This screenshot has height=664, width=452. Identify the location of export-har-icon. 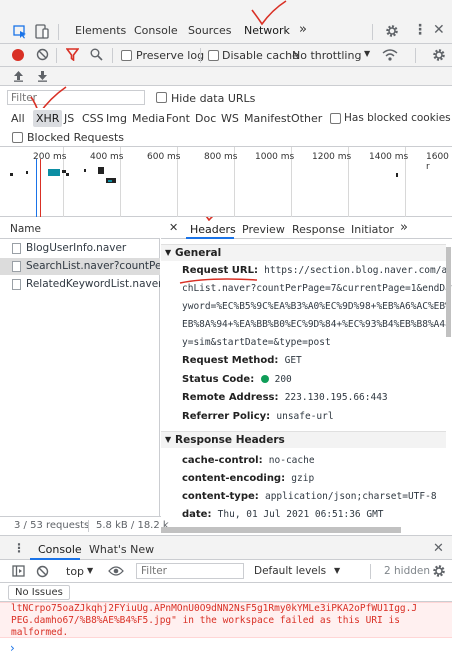
(42, 76).